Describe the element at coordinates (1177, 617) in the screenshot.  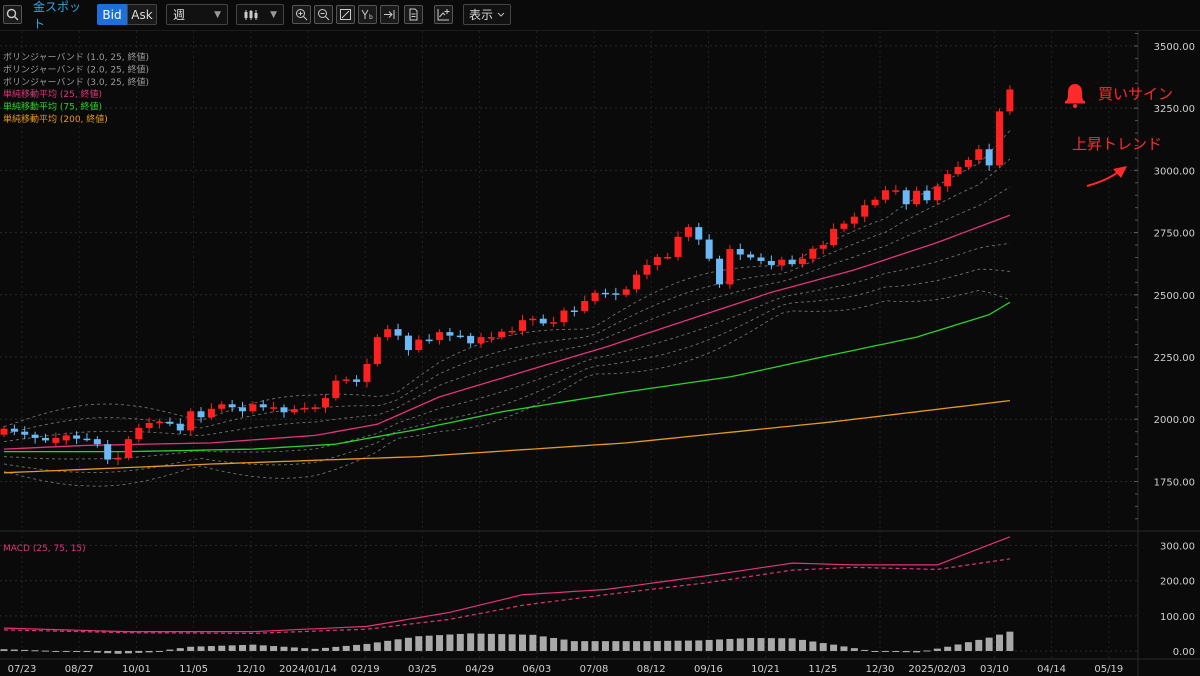
I see `macd-tick-label: 100.00` at that location.